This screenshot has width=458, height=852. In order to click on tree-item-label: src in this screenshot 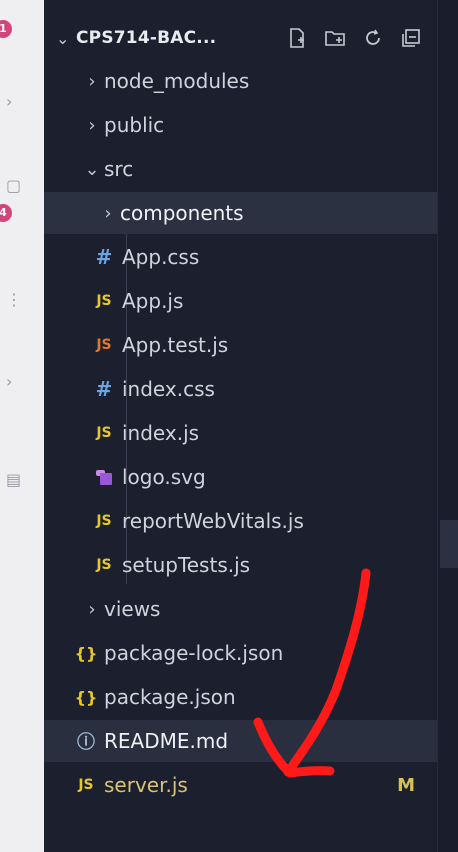, I will do `click(119, 169)`.